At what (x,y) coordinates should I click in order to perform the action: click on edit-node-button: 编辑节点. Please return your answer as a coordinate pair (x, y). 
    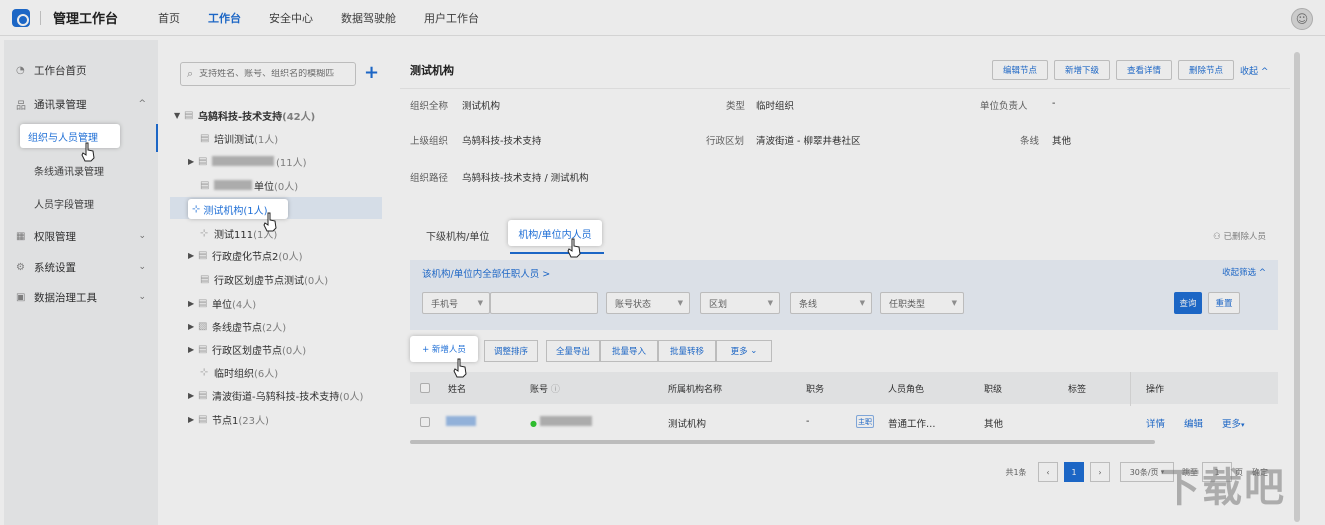
    Looking at the image, I should click on (1020, 70).